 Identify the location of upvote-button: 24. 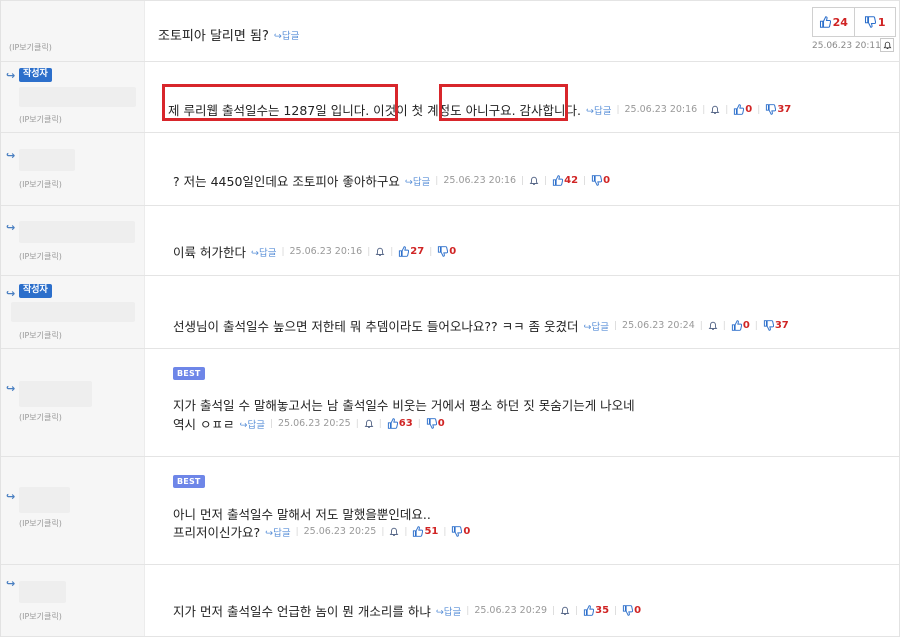
(833, 22).